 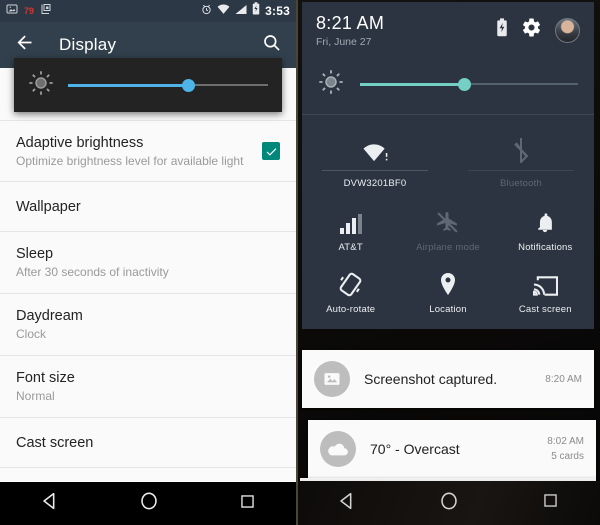 What do you see at coordinates (128, 85) in the screenshot?
I see `slider-fill` at bounding box center [128, 85].